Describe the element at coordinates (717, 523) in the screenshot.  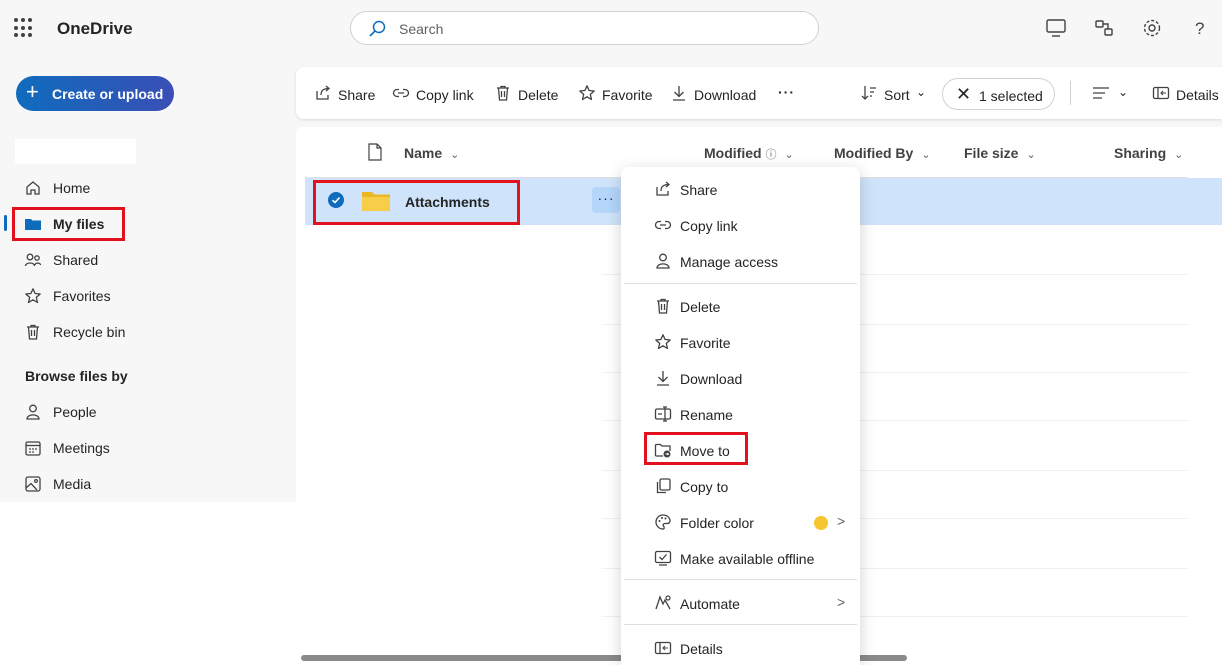
I see `menu-item-label: Folder color` at that location.